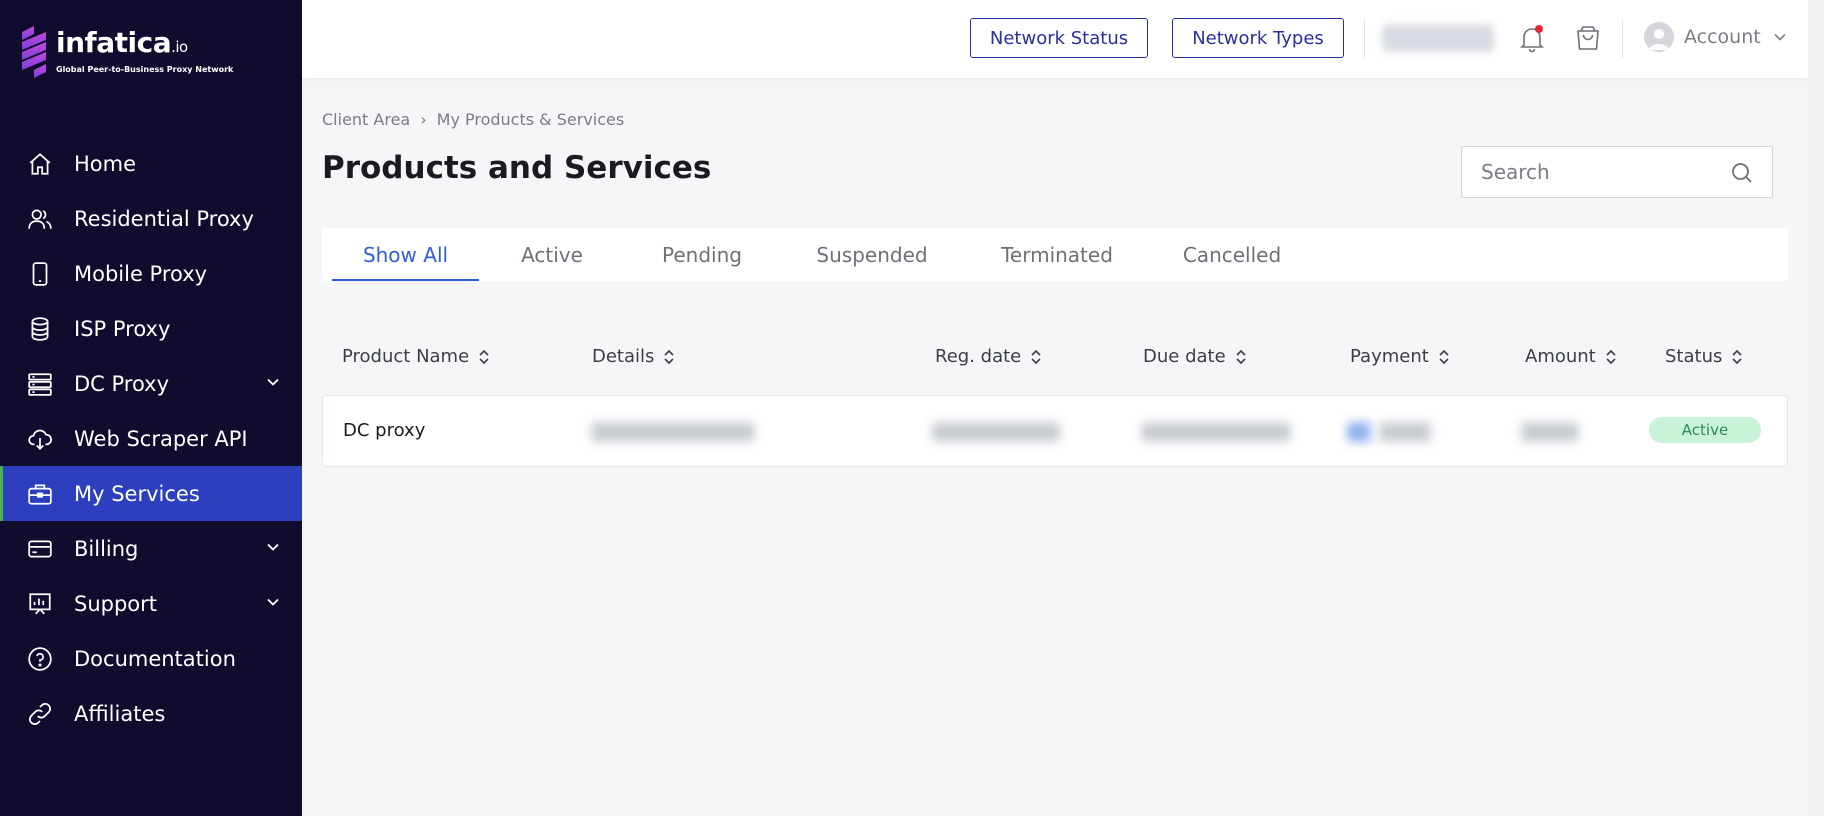  What do you see at coordinates (122, 328) in the screenshot?
I see `sidebar-item-label: ISP Proxy` at bounding box center [122, 328].